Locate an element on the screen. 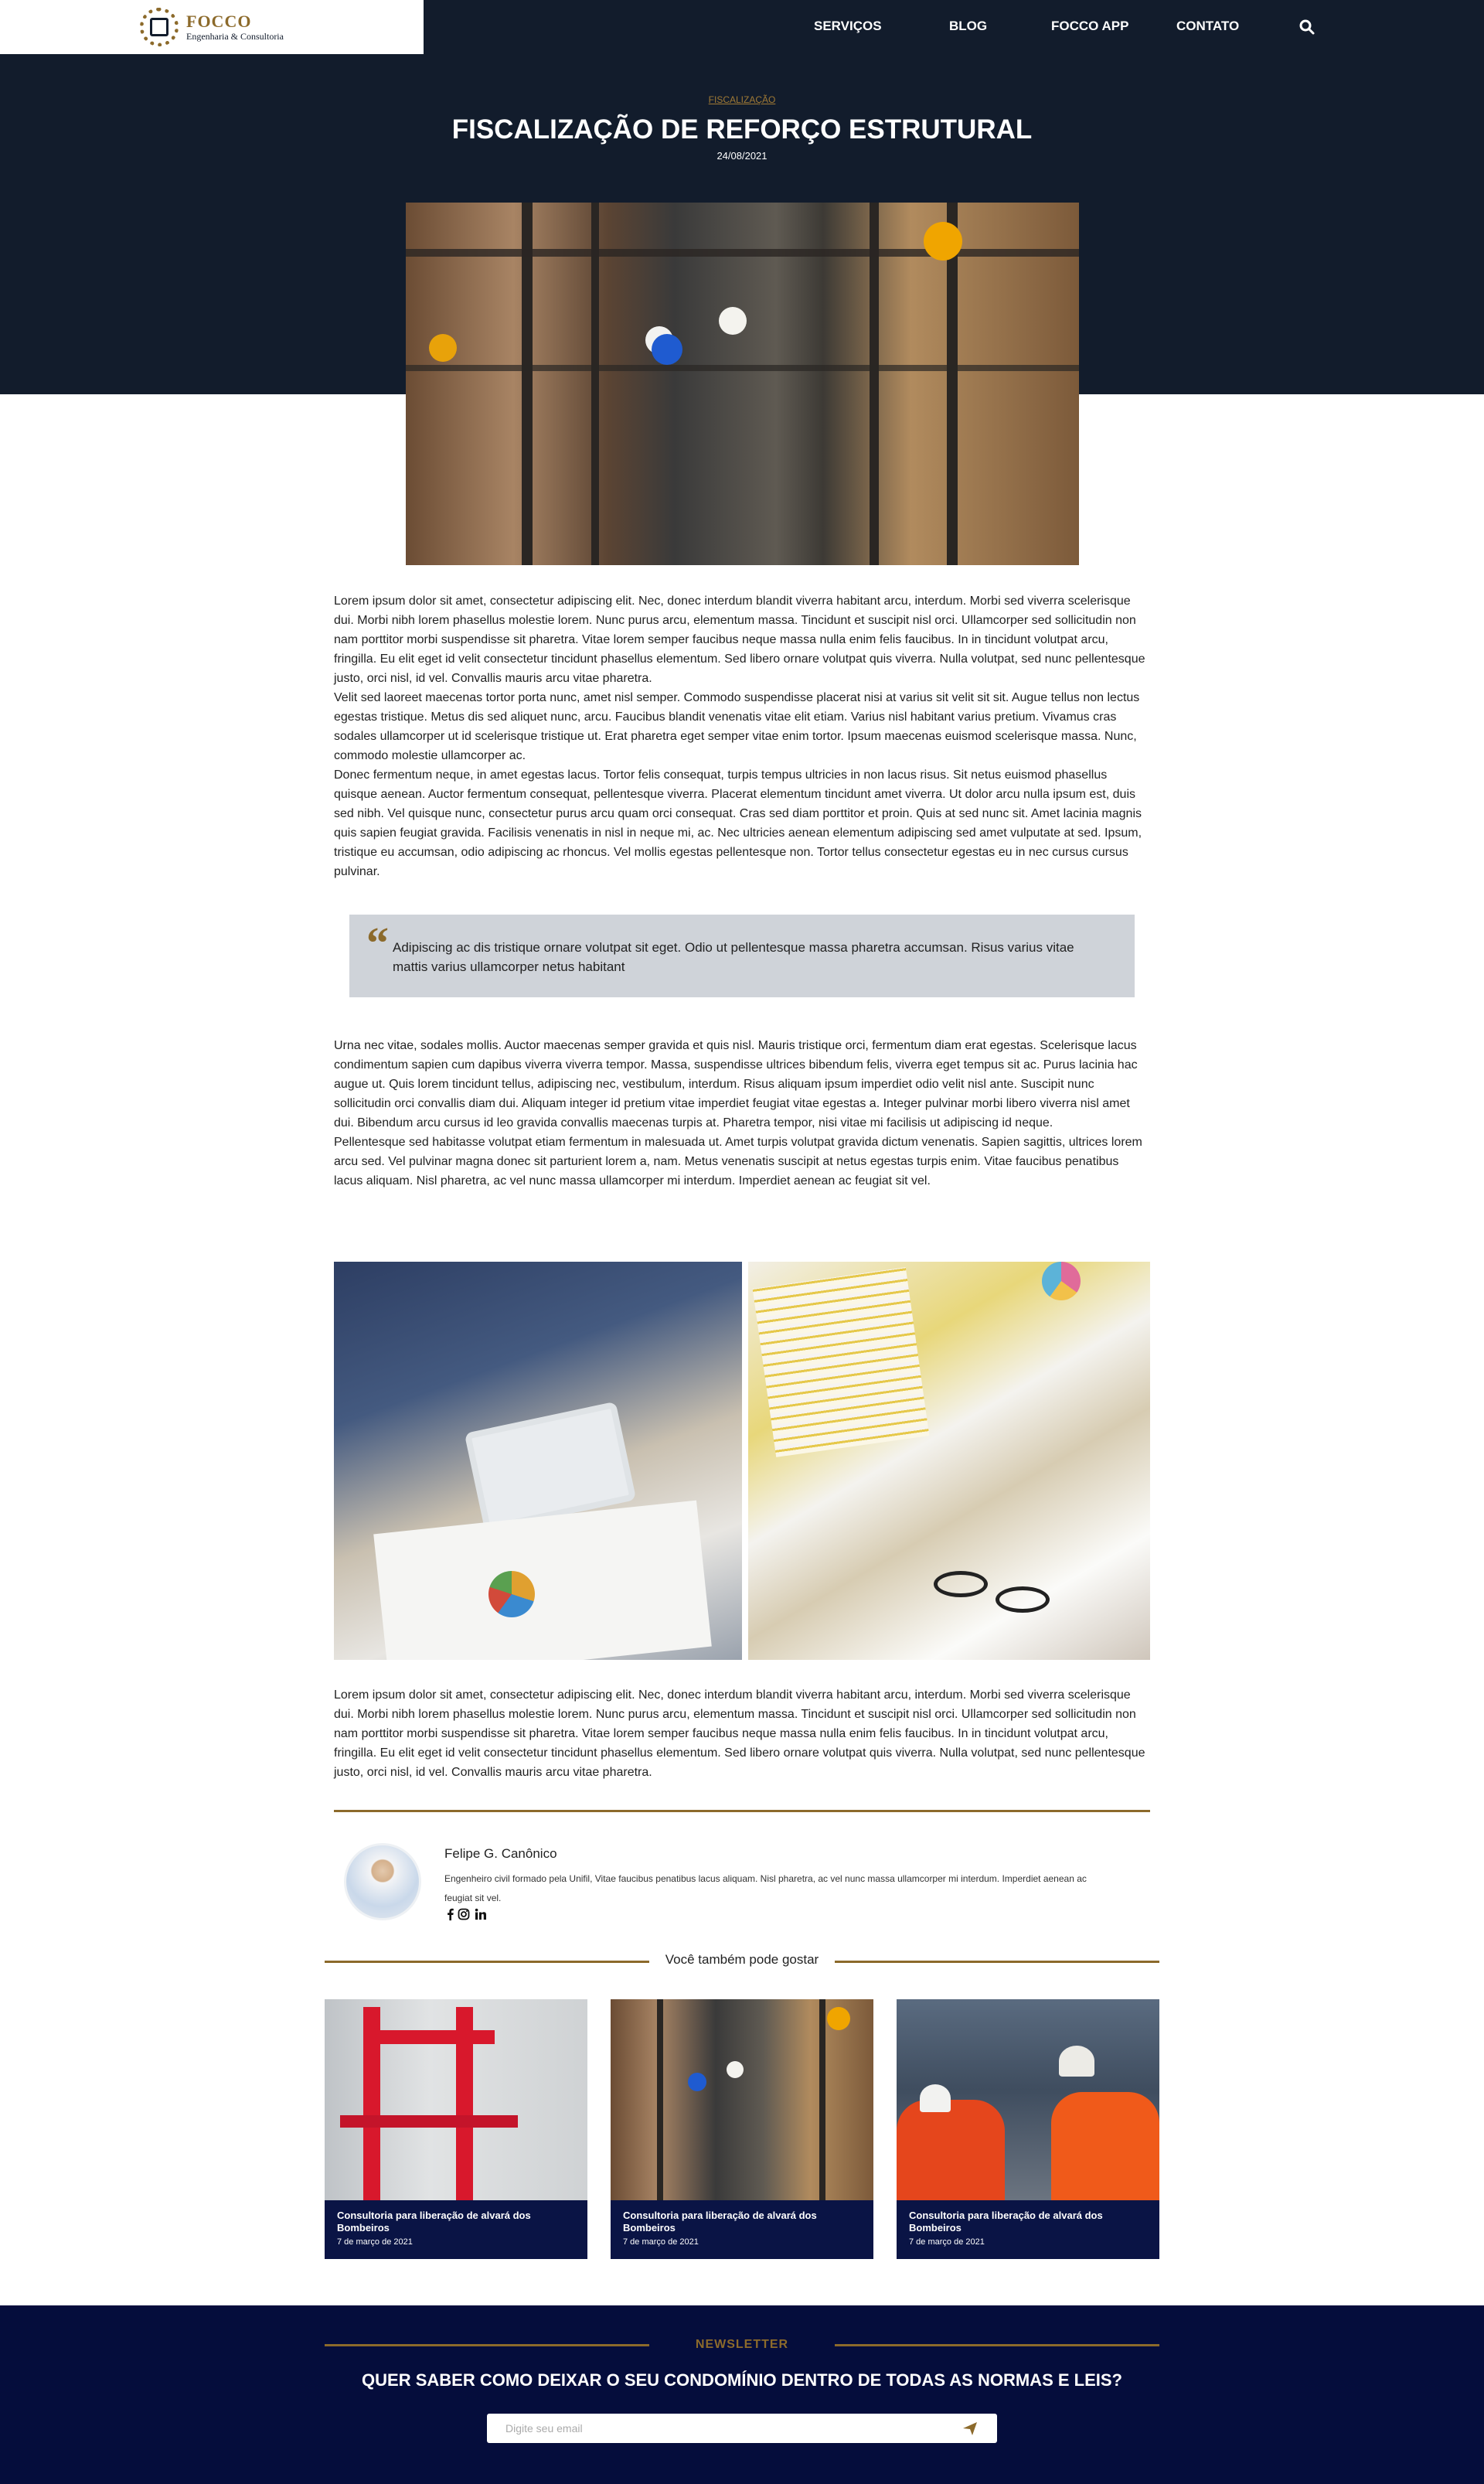 The width and height of the screenshot is (1484, 2484). author-divider is located at coordinates (742, 1811).